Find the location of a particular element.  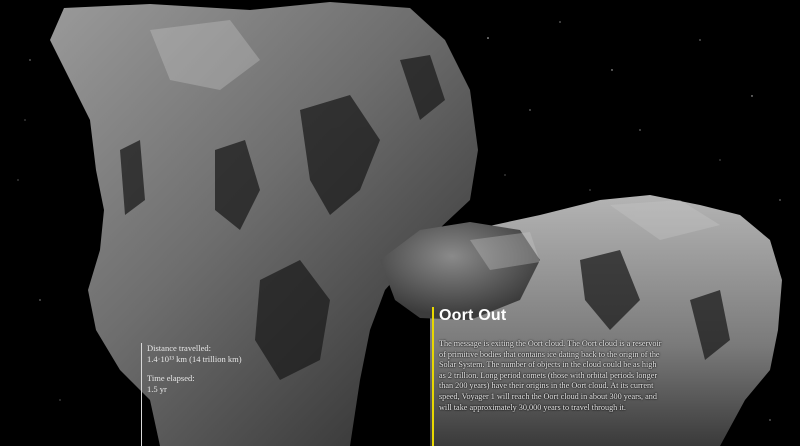

story-title: Oort Out is located at coordinates (473, 315).